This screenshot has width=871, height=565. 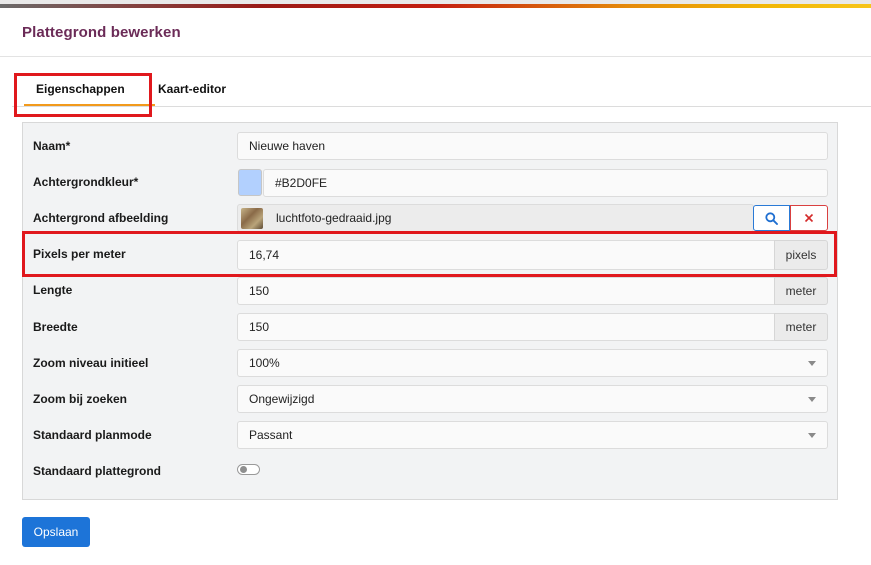 What do you see at coordinates (56, 532) in the screenshot?
I see `save-button: Opslaan` at bounding box center [56, 532].